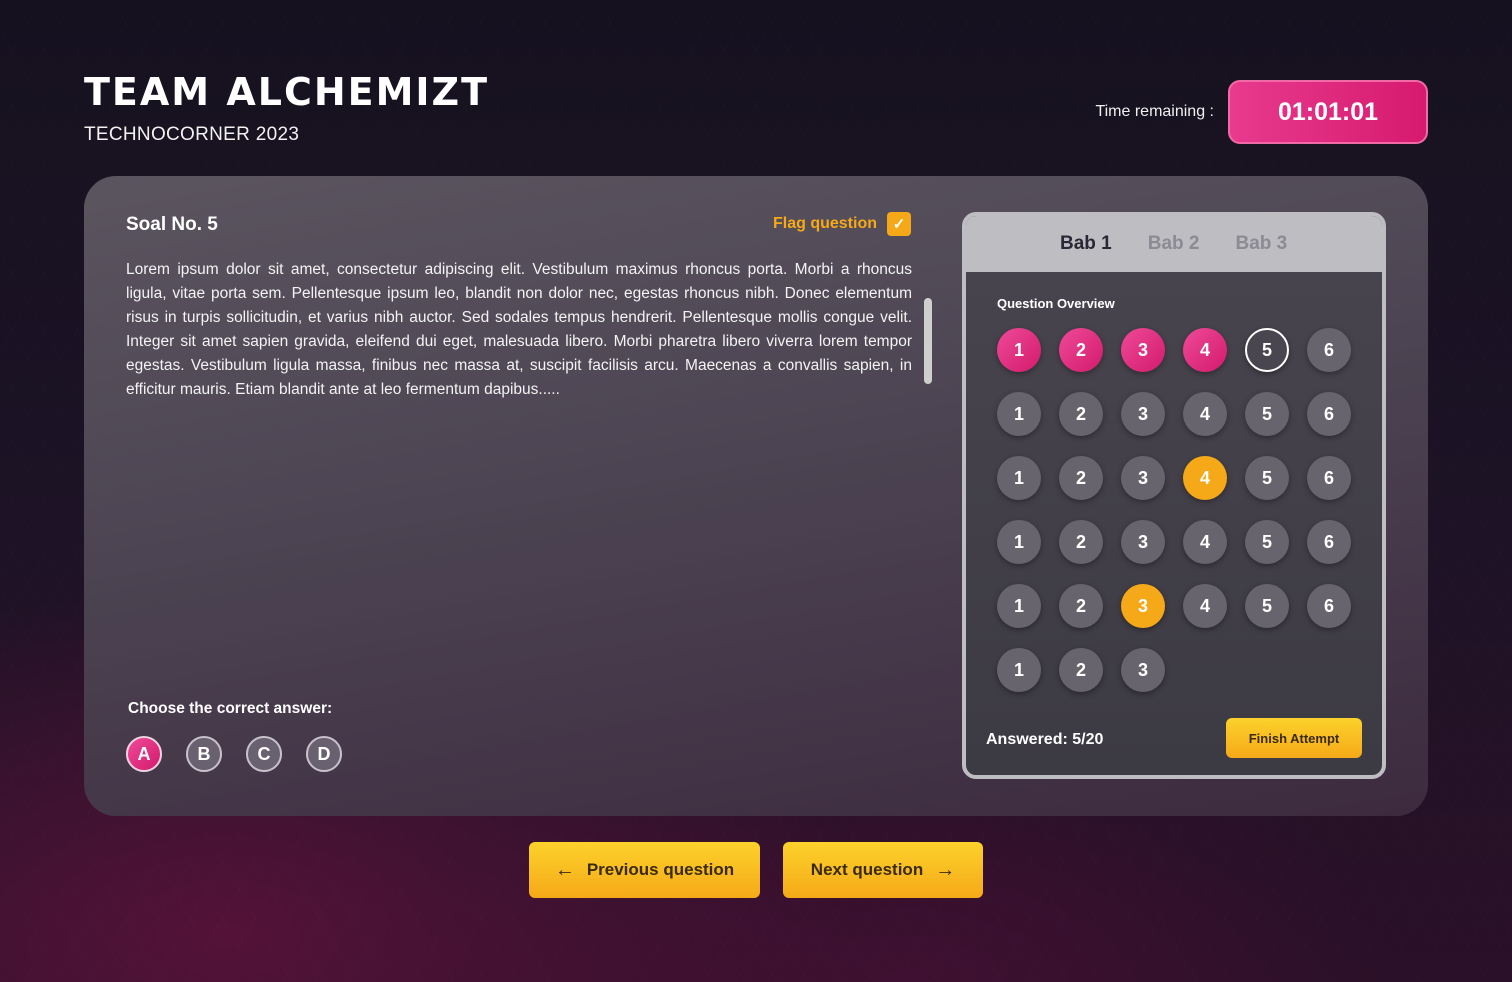 This screenshot has height=982, width=1512. I want to click on answered-count: Answered: 5/20, so click(1045, 739).